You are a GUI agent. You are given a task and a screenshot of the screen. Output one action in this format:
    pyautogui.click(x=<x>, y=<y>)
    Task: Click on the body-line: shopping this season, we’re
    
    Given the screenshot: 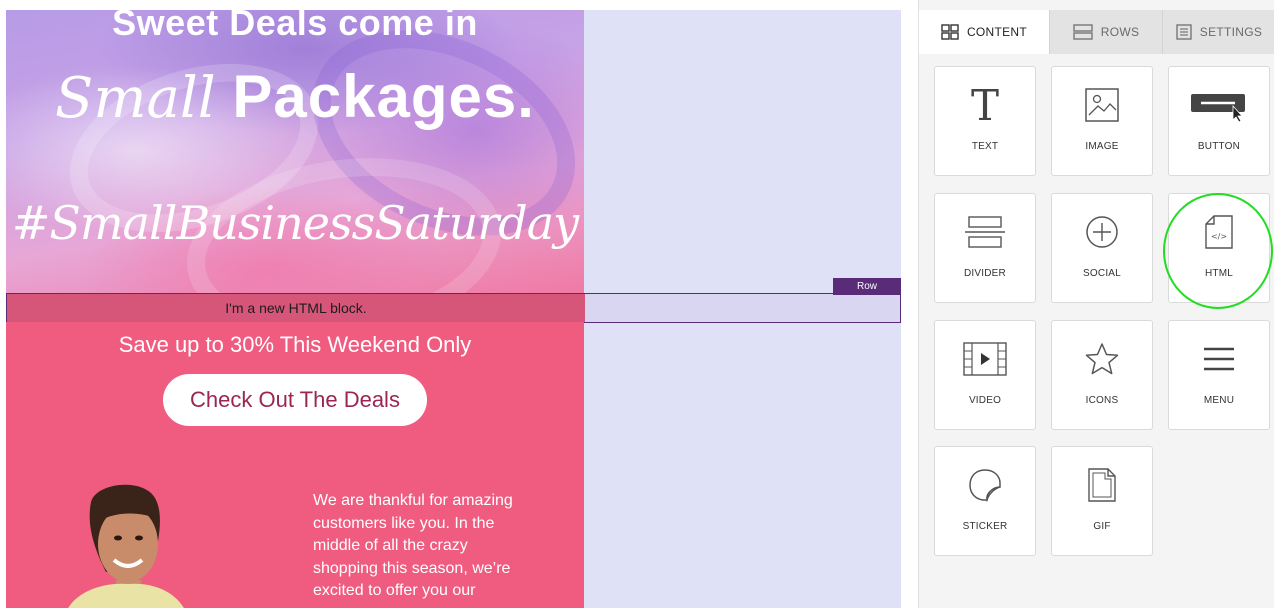 What is the action you would take?
    pyautogui.click(x=412, y=568)
    